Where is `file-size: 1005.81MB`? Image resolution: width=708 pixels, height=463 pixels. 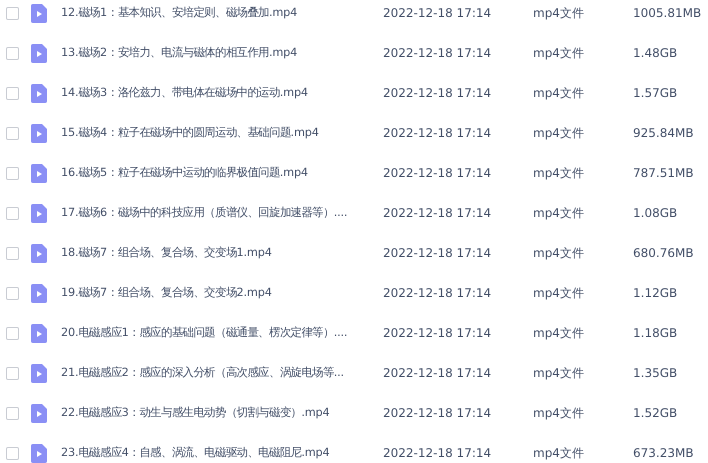 file-size: 1005.81MB is located at coordinates (667, 13).